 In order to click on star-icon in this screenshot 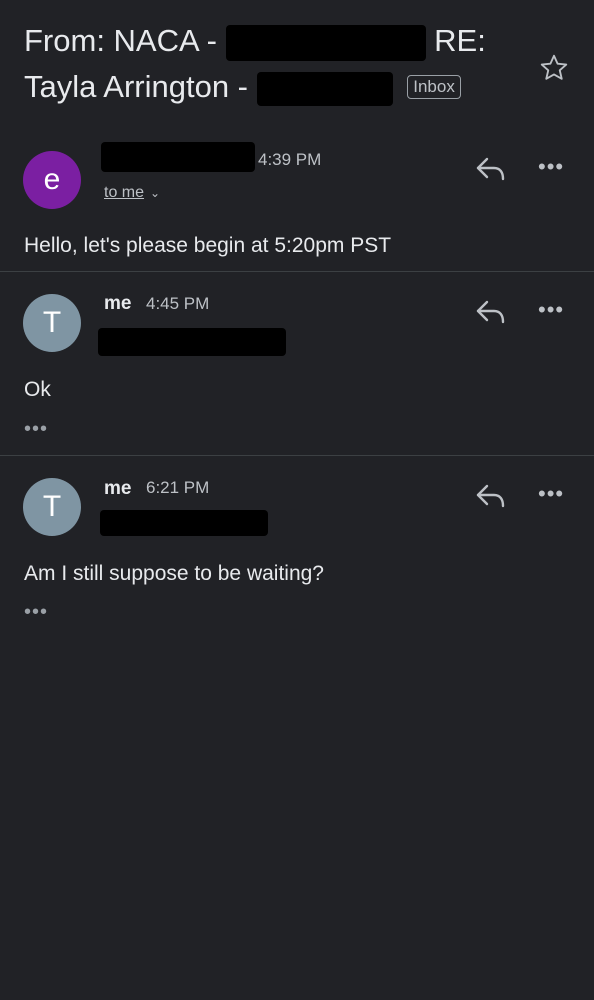, I will do `click(554, 68)`.